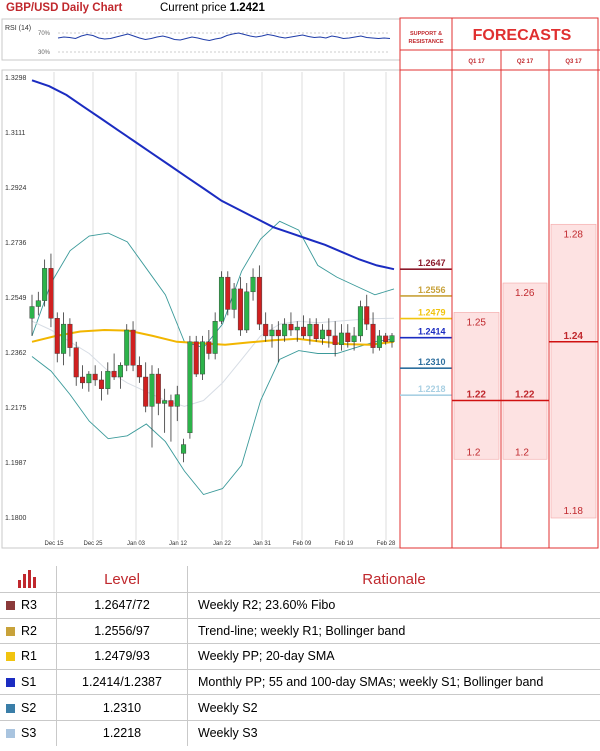 Image resolution: width=600 pixels, height=751 pixels. Describe the element at coordinates (426, 283) in the screenshot. I see `sr-column` at that location.